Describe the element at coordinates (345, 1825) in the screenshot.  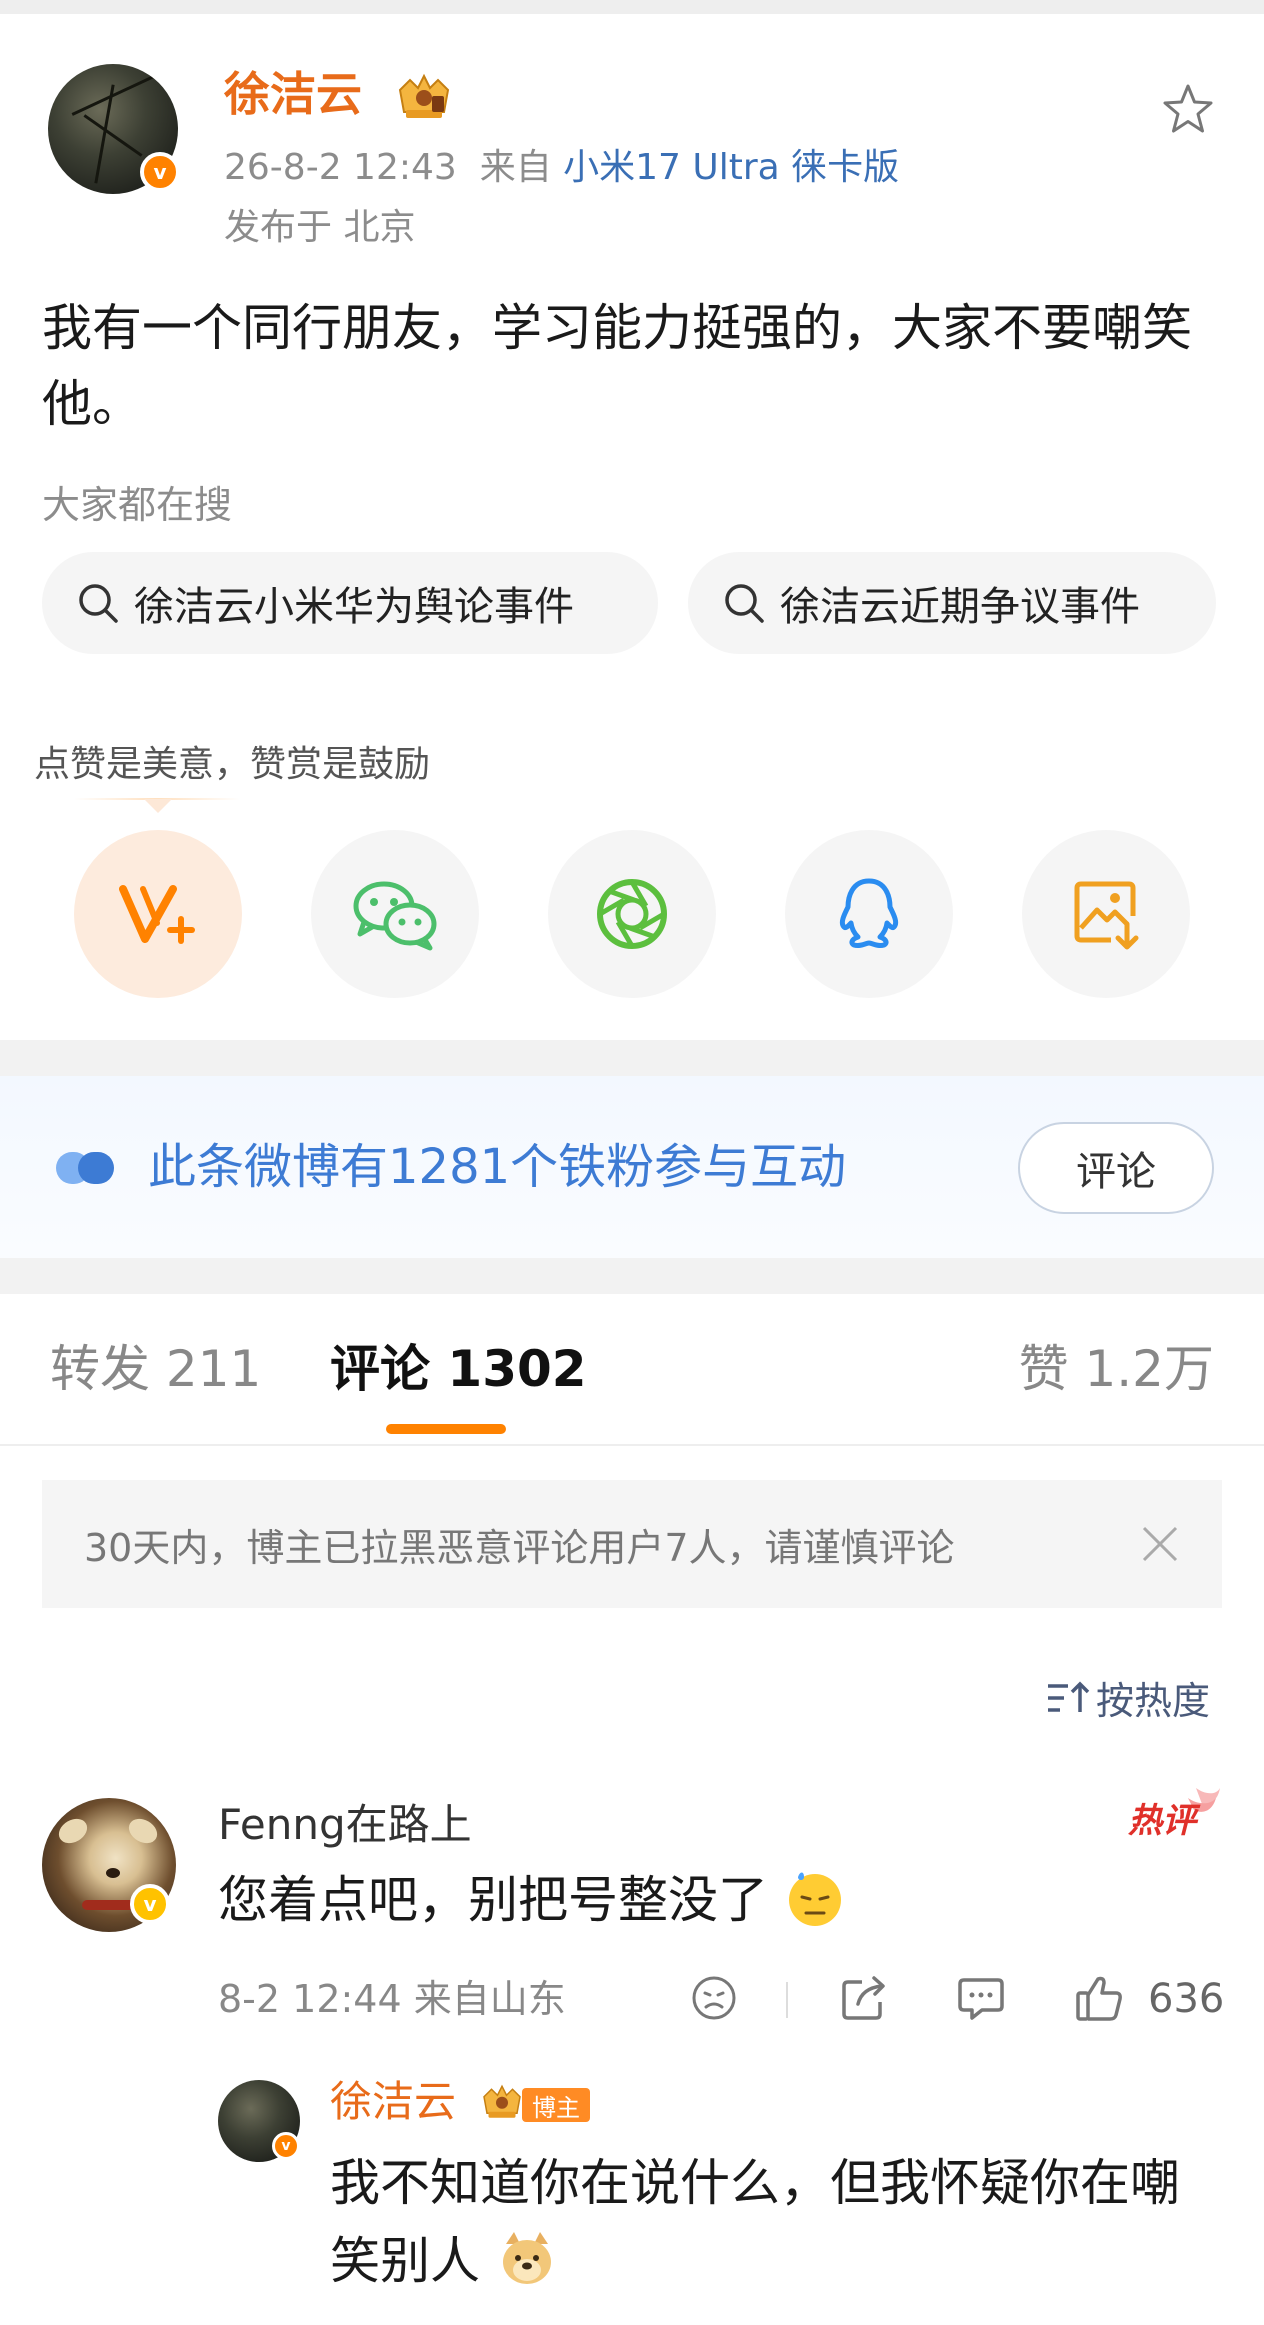
I see `commenter-name: Fenng在路上` at that location.